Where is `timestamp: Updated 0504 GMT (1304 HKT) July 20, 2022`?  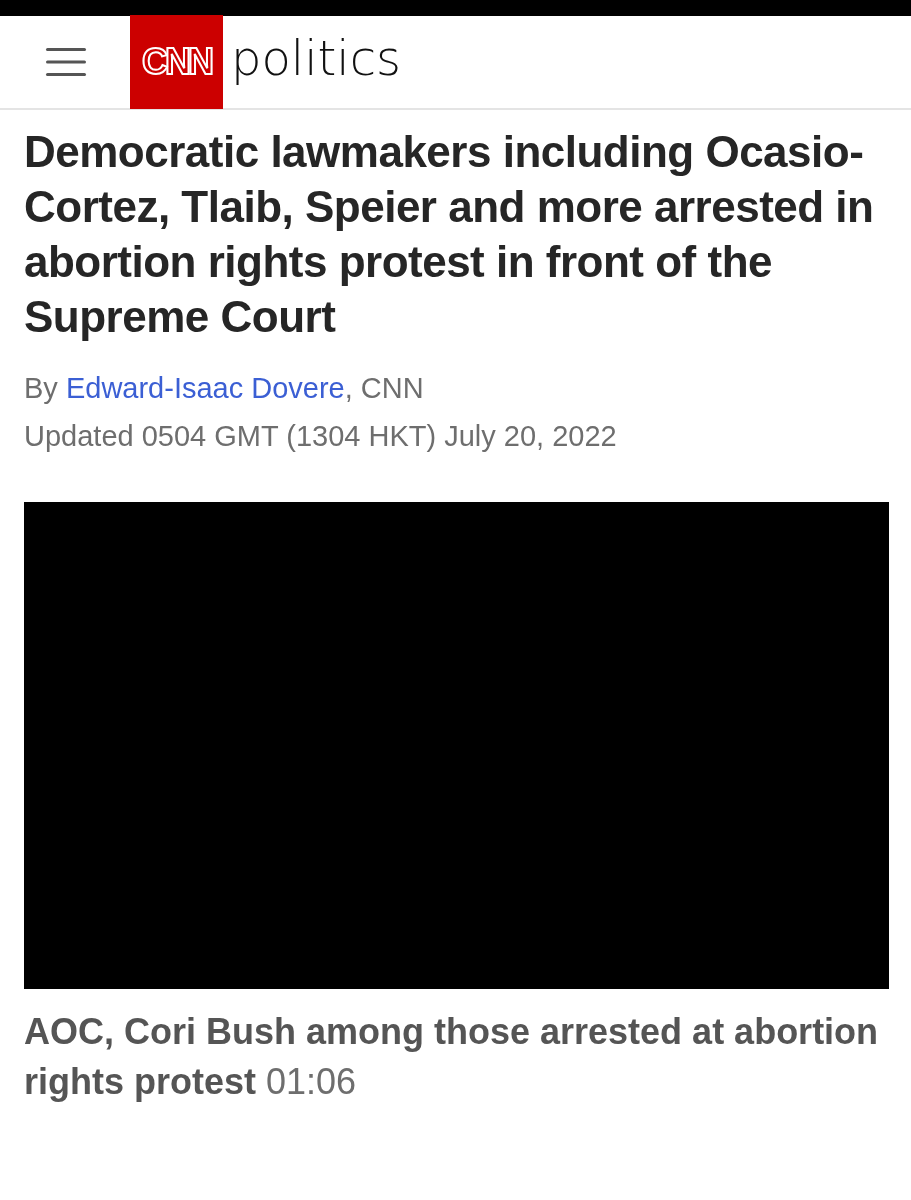 timestamp: Updated 0504 GMT (1304 HKT) July 20, 2022 is located at coordinates (321, 436).